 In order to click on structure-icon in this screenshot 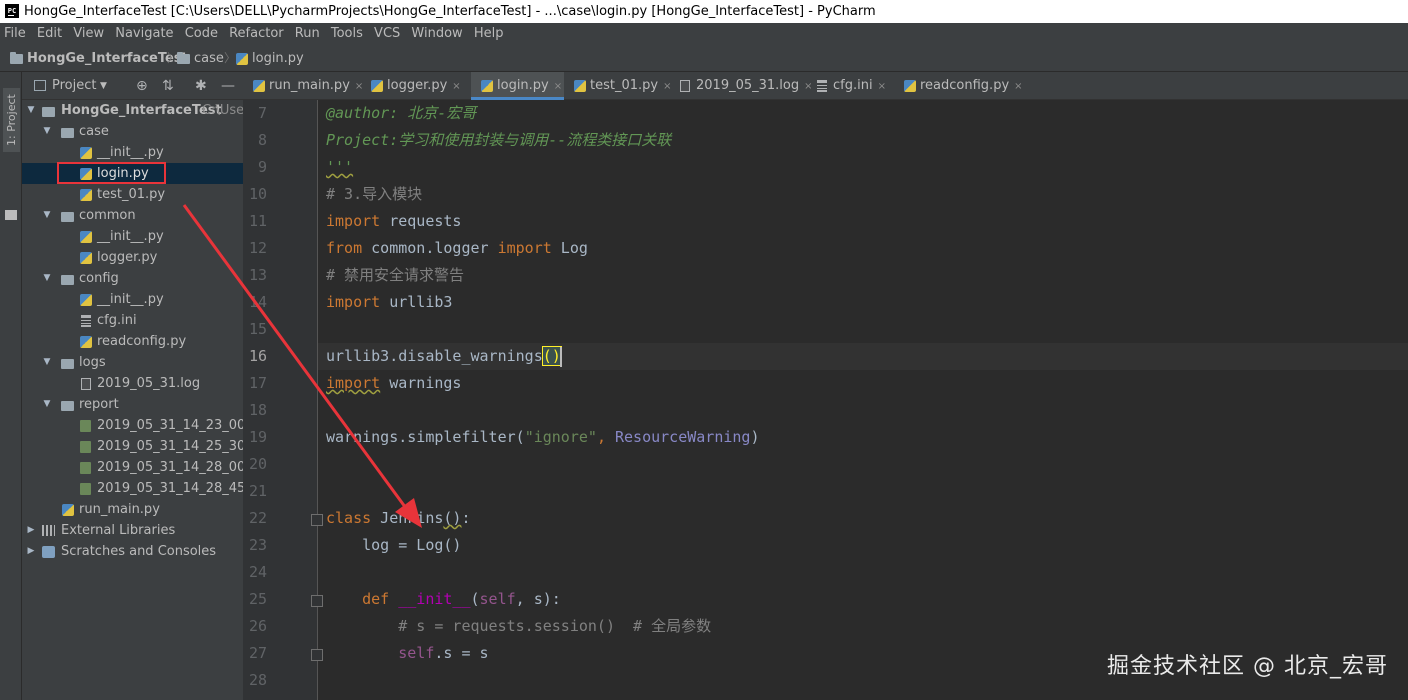, I will do `click(11, 215)`.